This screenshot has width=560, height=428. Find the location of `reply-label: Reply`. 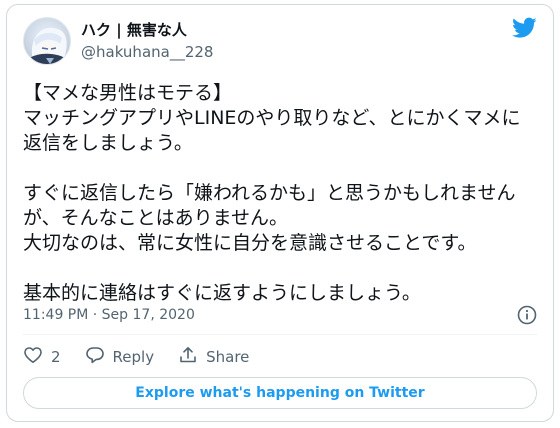

reply-label: Reply is located at coordinates (133, 357).